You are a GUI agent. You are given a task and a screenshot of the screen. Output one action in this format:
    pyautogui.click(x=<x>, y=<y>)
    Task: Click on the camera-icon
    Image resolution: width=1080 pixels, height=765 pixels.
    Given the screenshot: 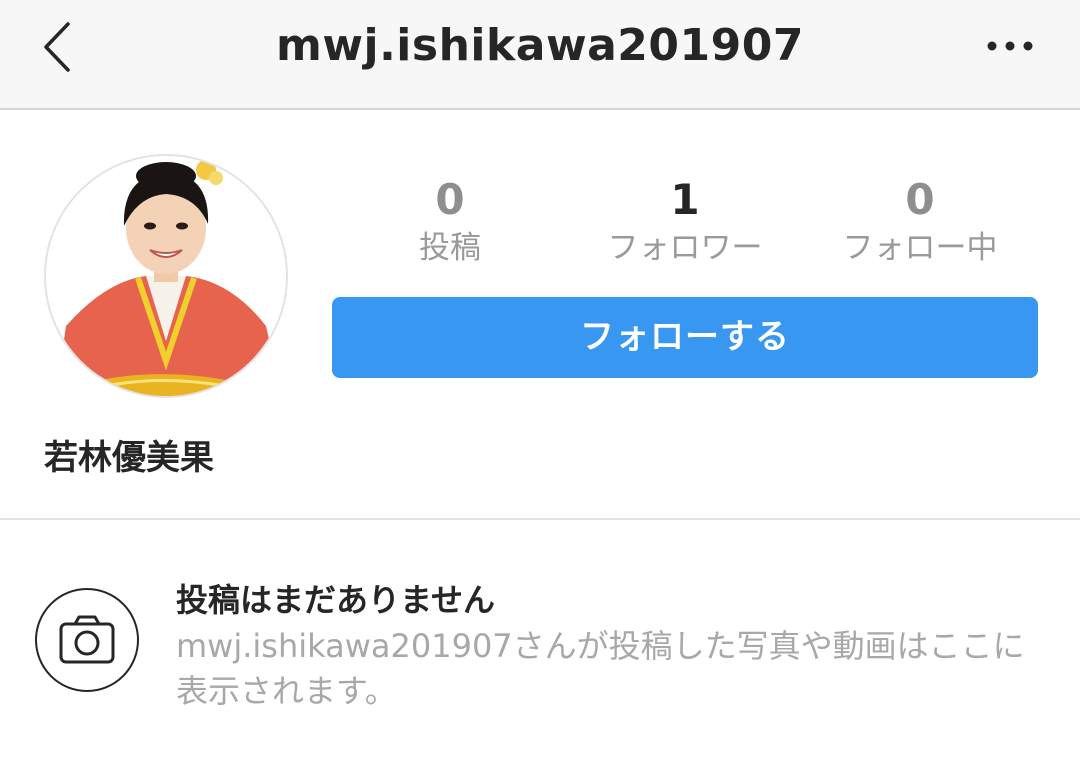 What is the action you would take?
    pyautogui.click(x=87, y=639)
    